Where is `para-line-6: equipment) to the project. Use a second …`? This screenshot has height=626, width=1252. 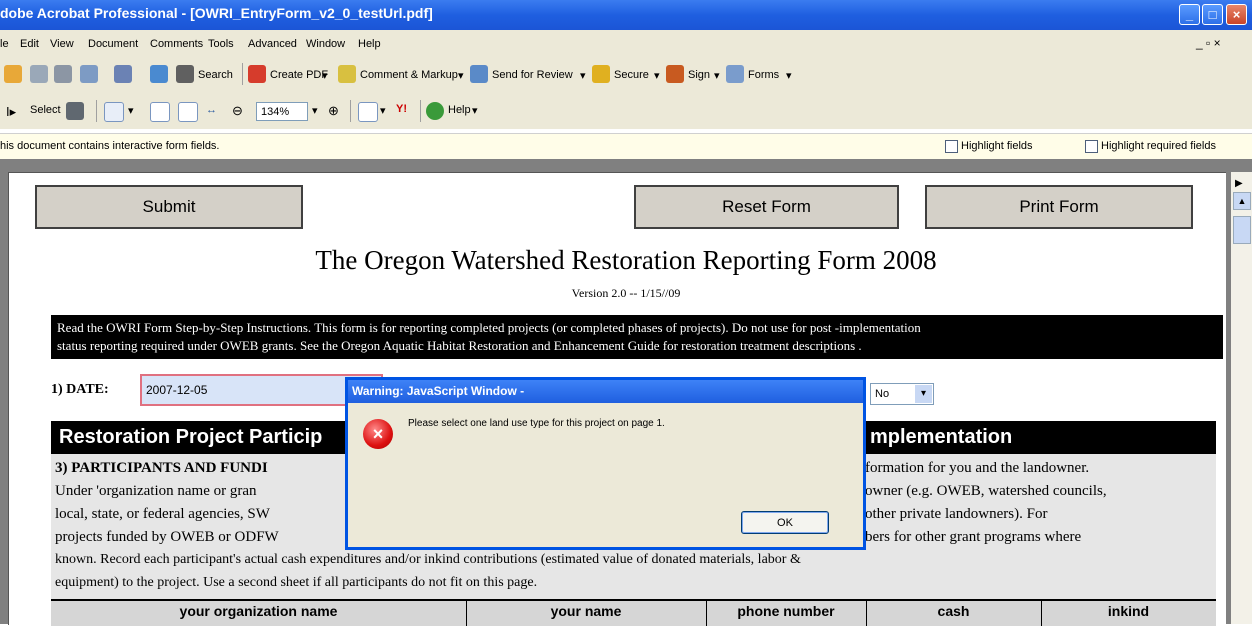
para-line-6: equipment) to the project. Use a second … is located at coordinates (296, 582).